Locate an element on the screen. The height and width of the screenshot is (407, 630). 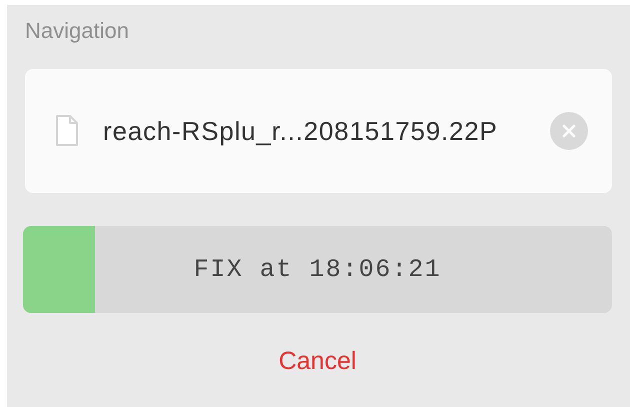
cancel-button: Cancel is located at coordinates (317, 361).